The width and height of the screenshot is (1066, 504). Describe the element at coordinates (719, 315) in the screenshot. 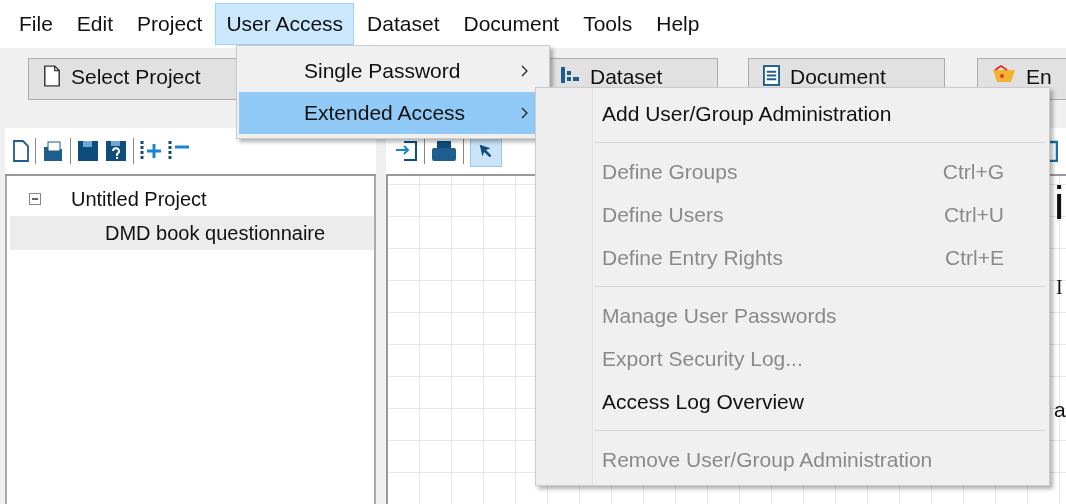

I see `menu-item-label: Manage User Passwords` at that location.